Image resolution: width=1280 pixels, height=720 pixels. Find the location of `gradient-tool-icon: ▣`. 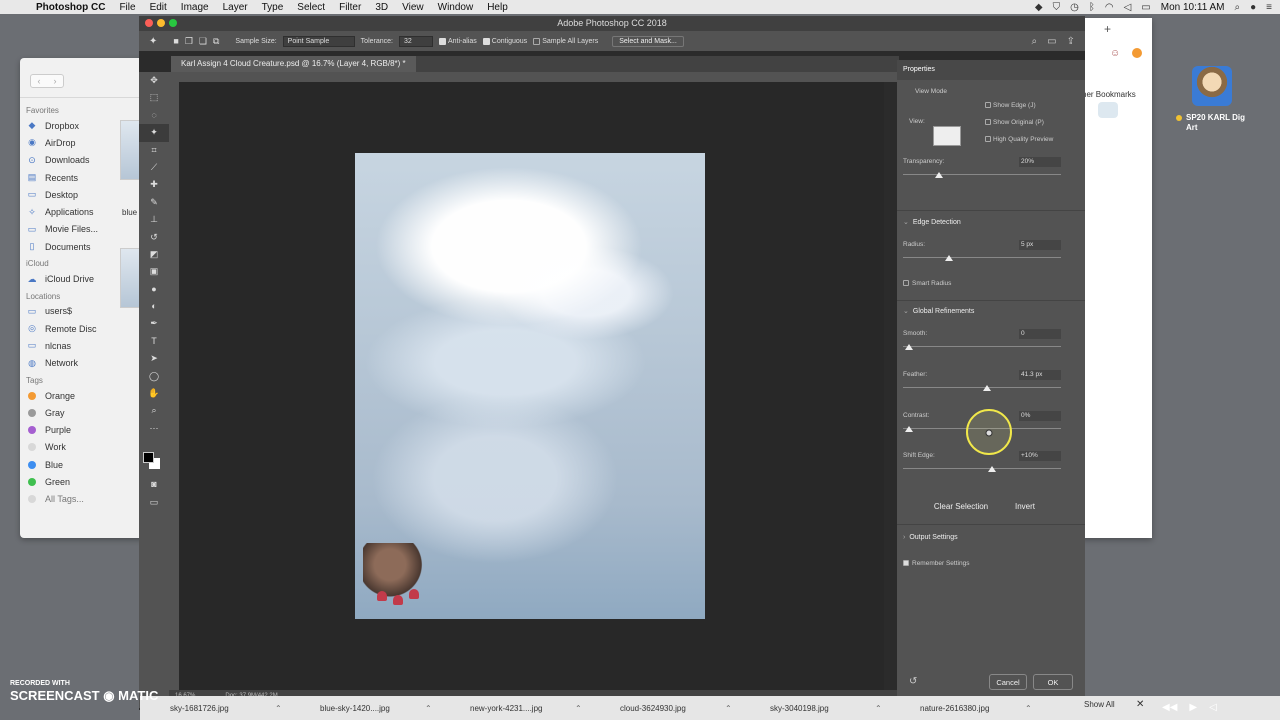

gradient-tool-icon: ▣ is located at coordinates (154, 271).